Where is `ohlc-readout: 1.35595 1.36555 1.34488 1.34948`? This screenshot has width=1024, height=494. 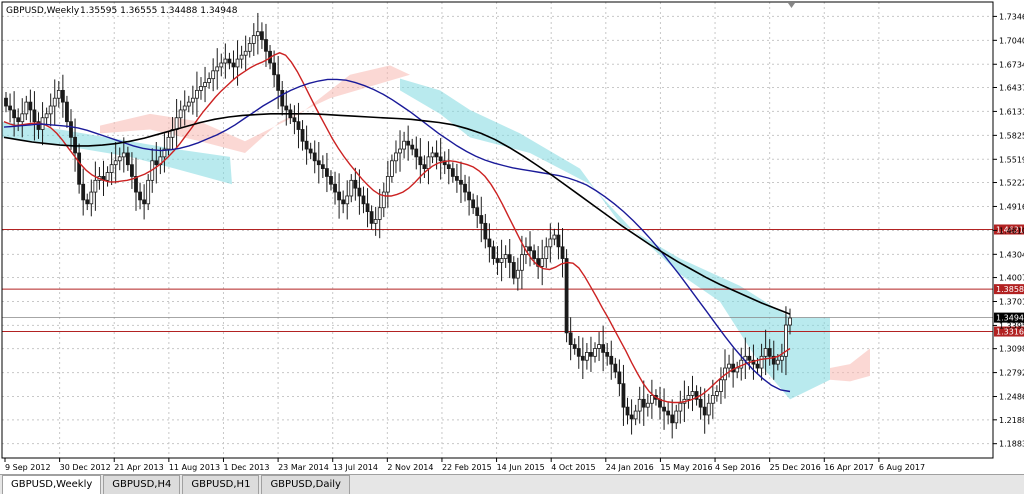 ohlc-readout: 1.35595 1.36555 1.34488 1.34948 is located at coordinates (159, 11).